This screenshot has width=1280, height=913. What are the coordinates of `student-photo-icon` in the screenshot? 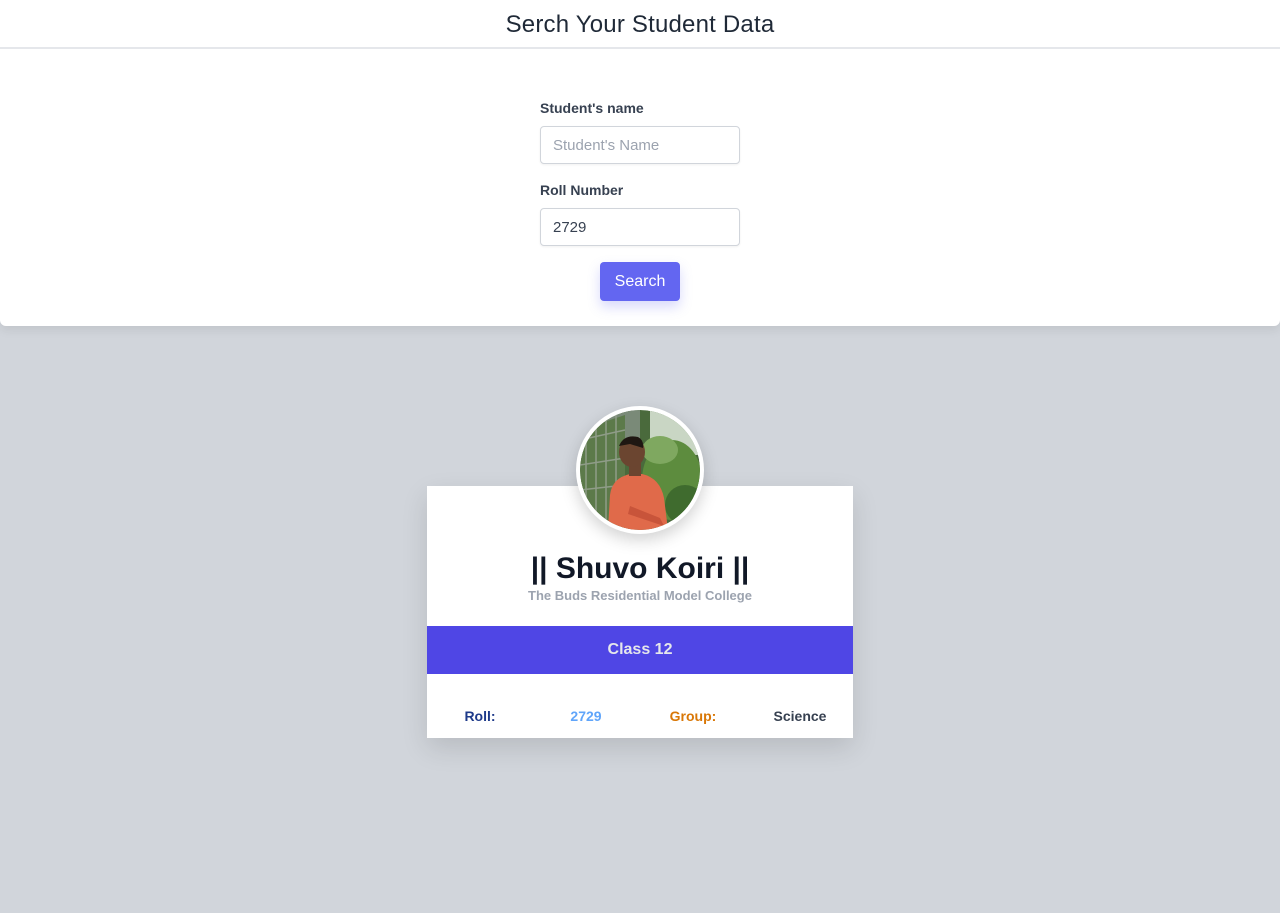 It's located at (640, 470).